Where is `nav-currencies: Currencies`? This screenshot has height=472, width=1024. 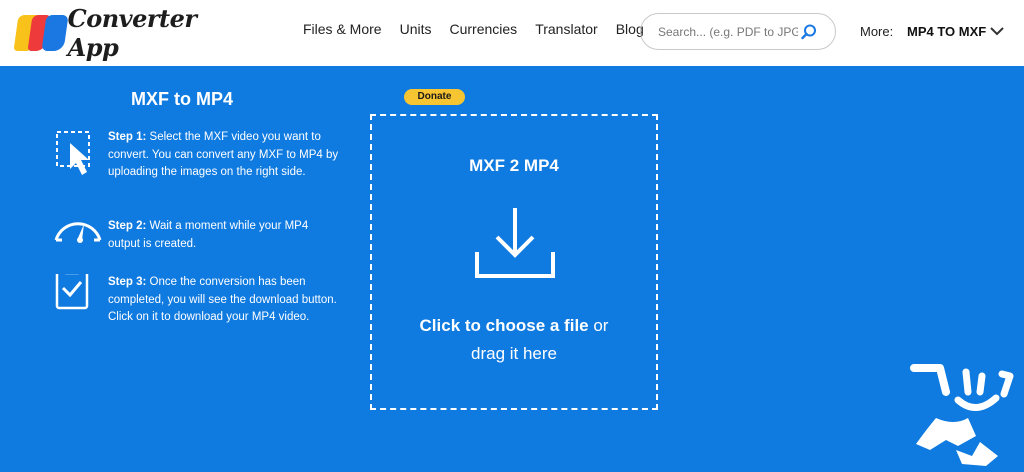
nav-currencies: Currencies is located at coordinates (483, 29).